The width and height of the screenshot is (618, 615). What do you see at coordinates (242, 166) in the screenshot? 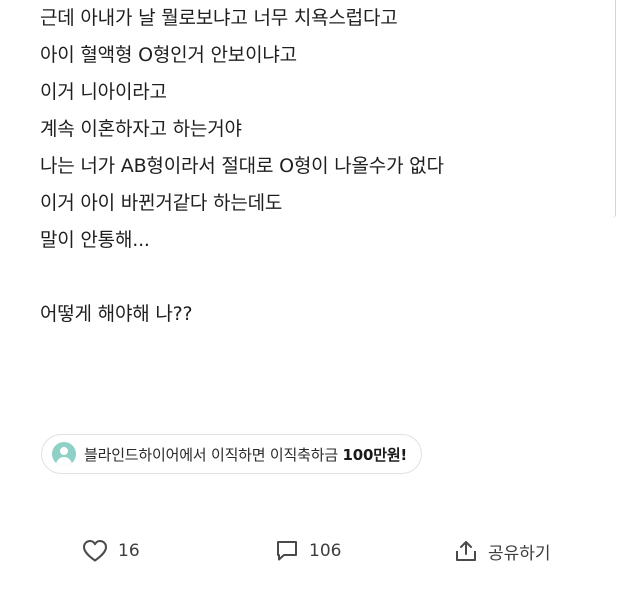
I see `post-text-line: 나는 너가 AB형이라서 절대로 O형이 나올수가 없다` at bounding box center [242, 166].